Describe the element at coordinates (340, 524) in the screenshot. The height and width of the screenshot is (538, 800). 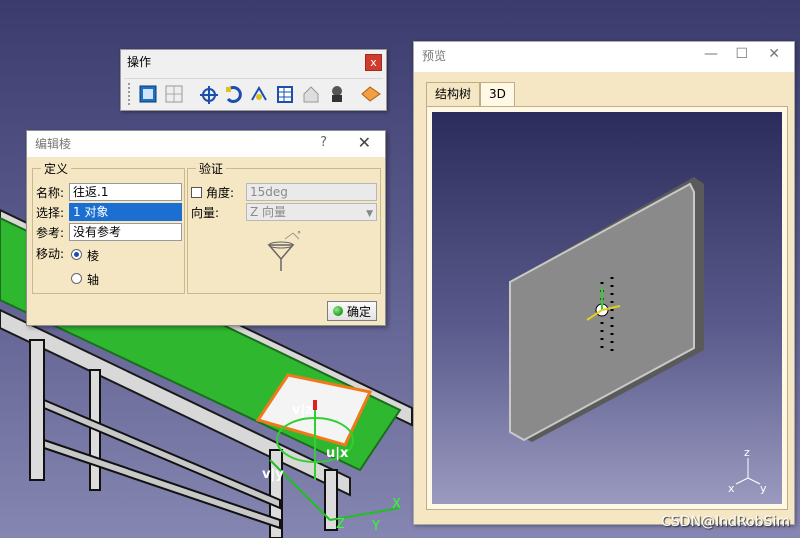
I see `scene-label-z: Z` at that location.